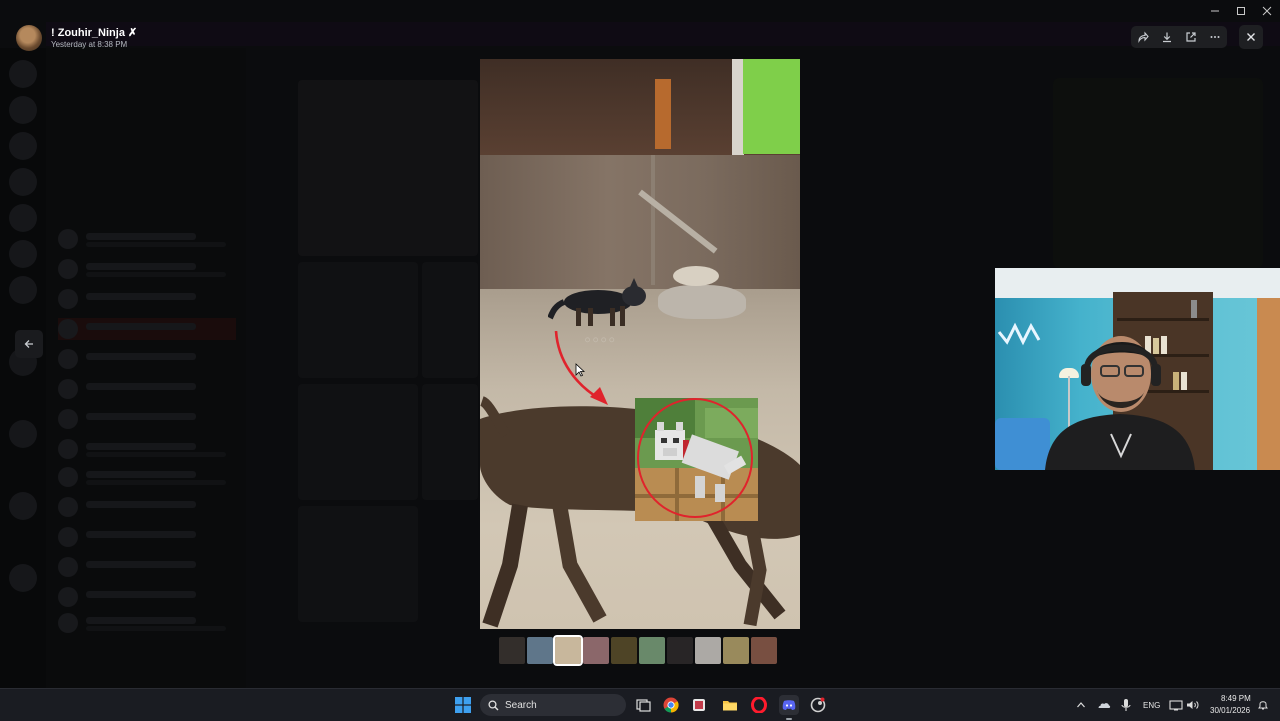  What do you see at coordinates (1191, 37) in the screenshot?
I see `open-external-icon` at bounding box center [1191, 37].